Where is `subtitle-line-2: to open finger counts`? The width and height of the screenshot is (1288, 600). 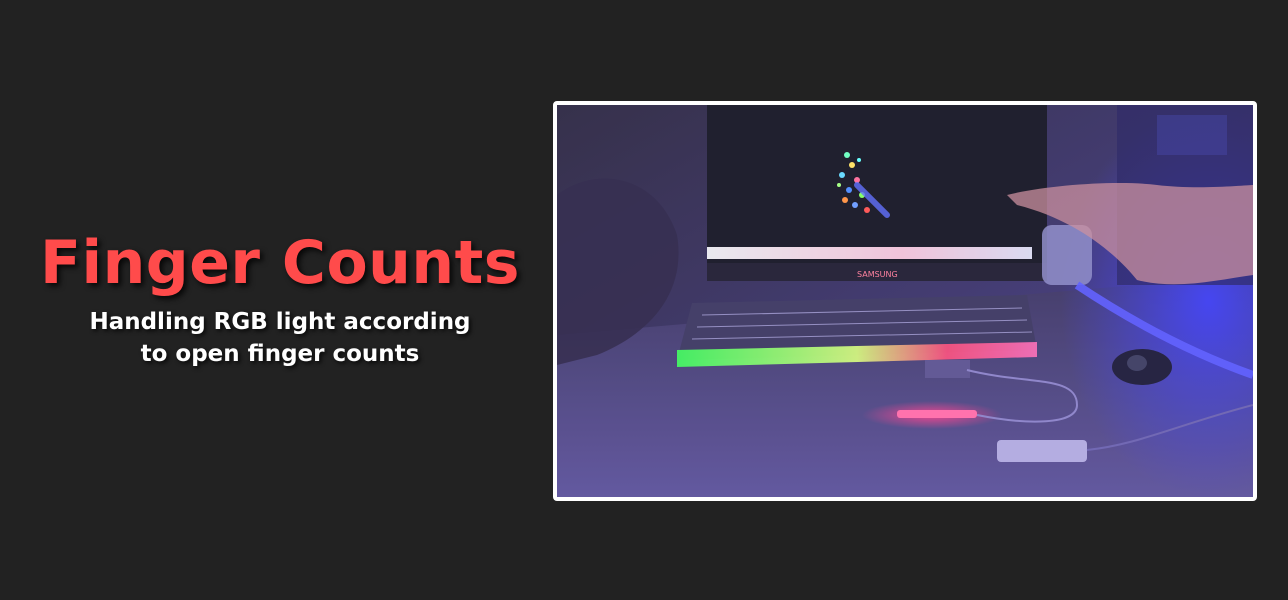
subtitle-line-2: to open finger counts is located at coordinates (280, 354).